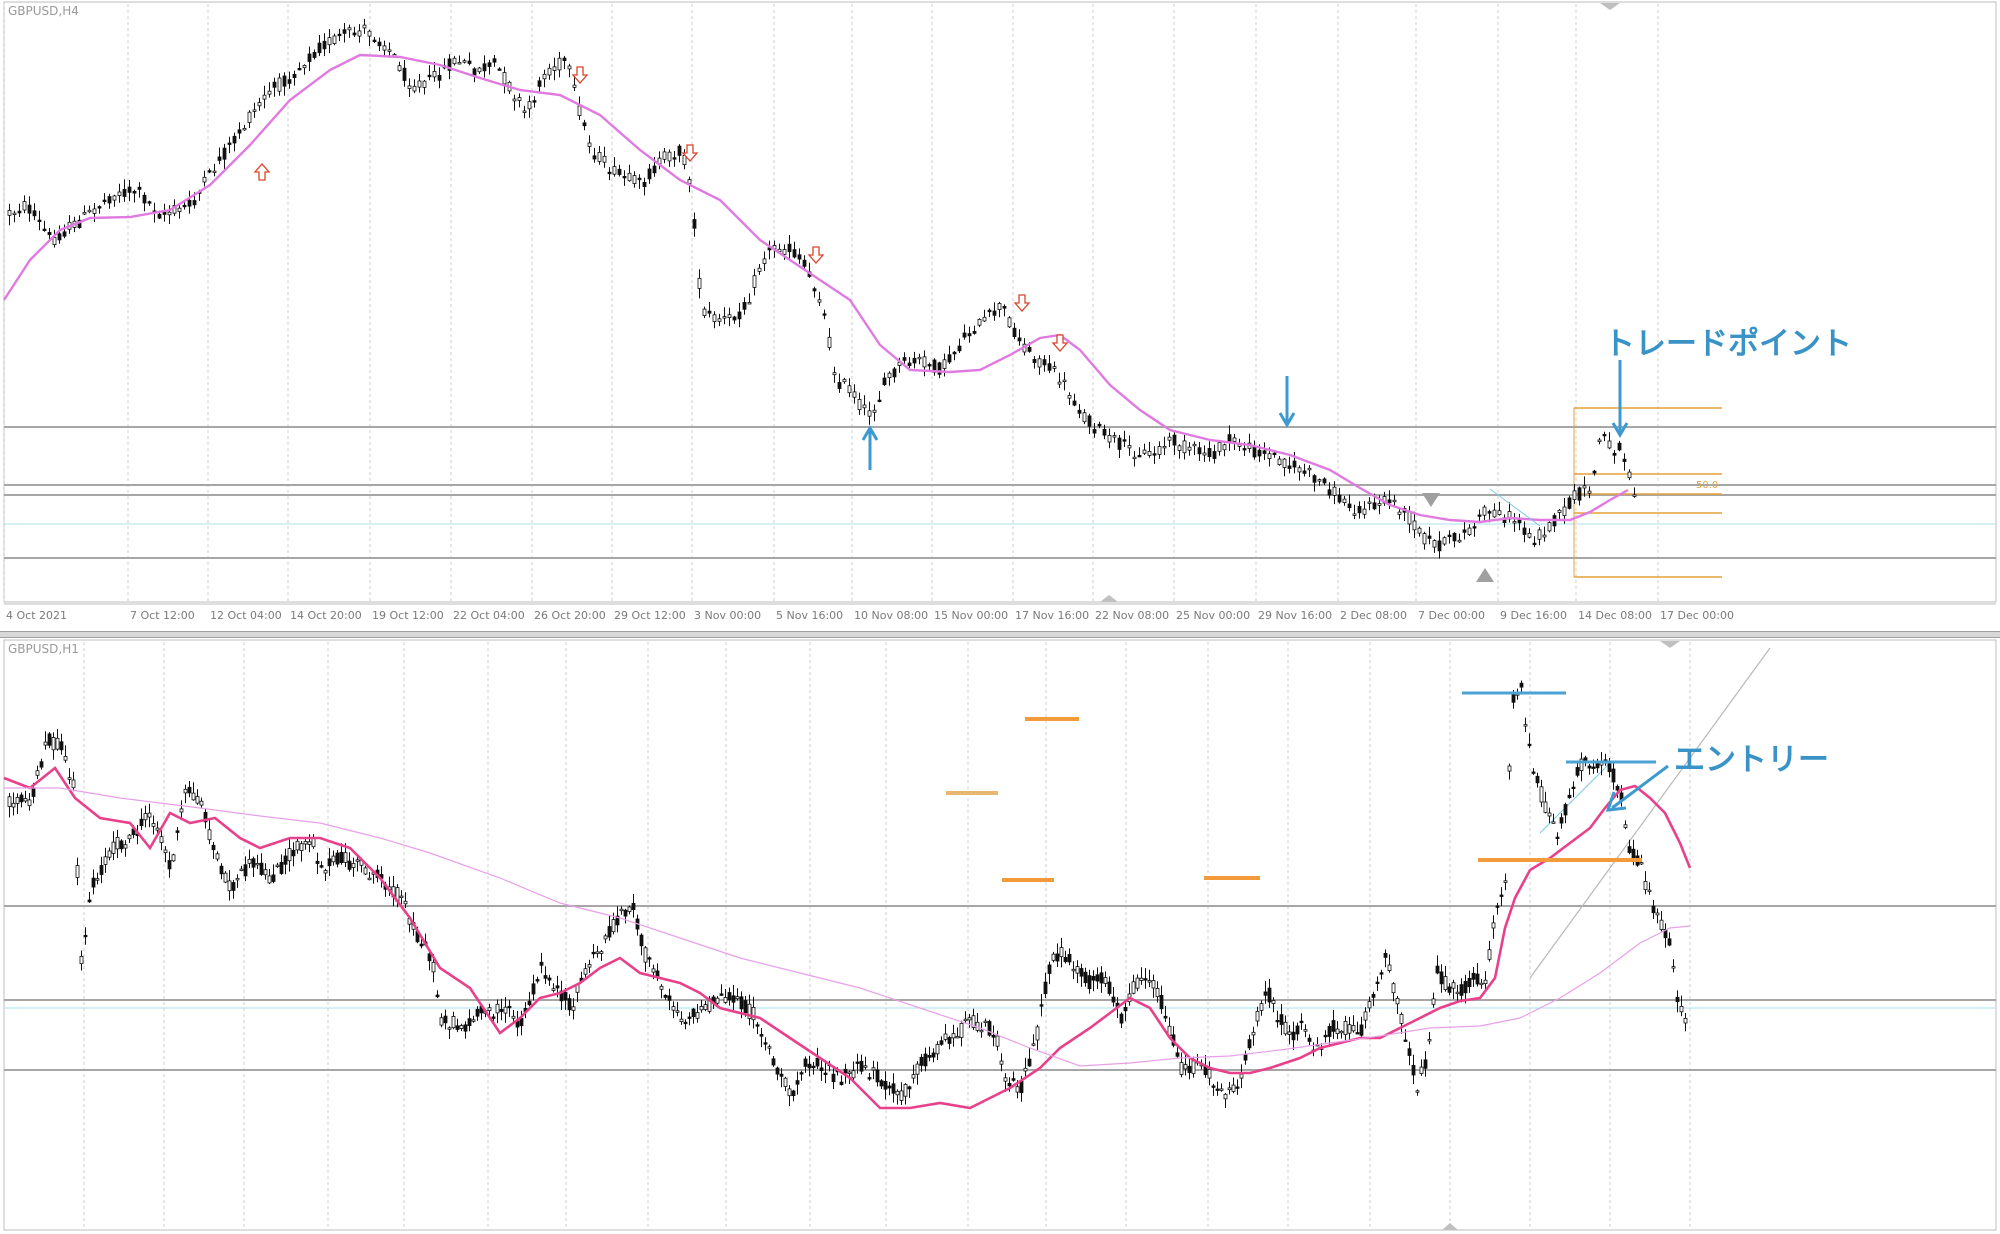 Image resolution: width=2000 pixels, height=1234 pixels. I want to click on triangle-up-icon, so click(1450, 1226).